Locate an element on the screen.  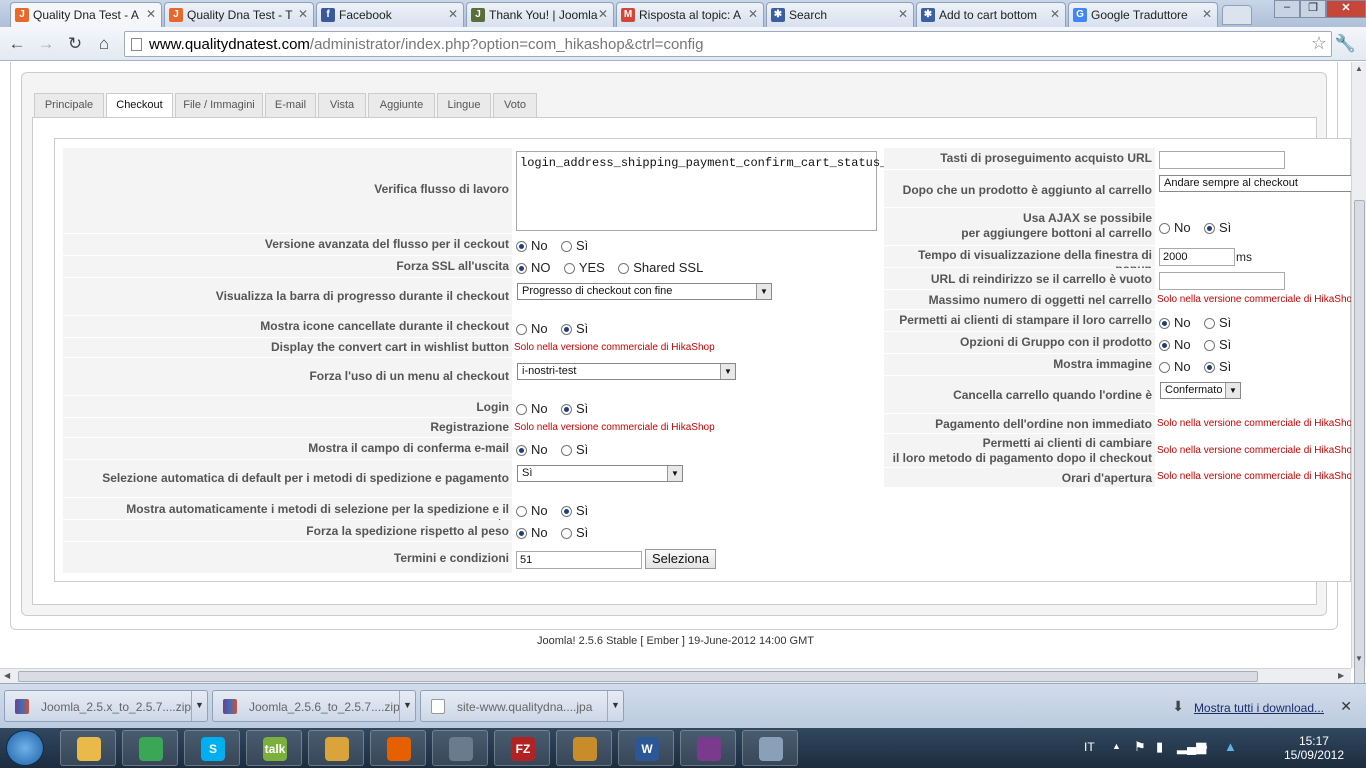
close-icon: ✕ is located at coordinates (1346, 706).